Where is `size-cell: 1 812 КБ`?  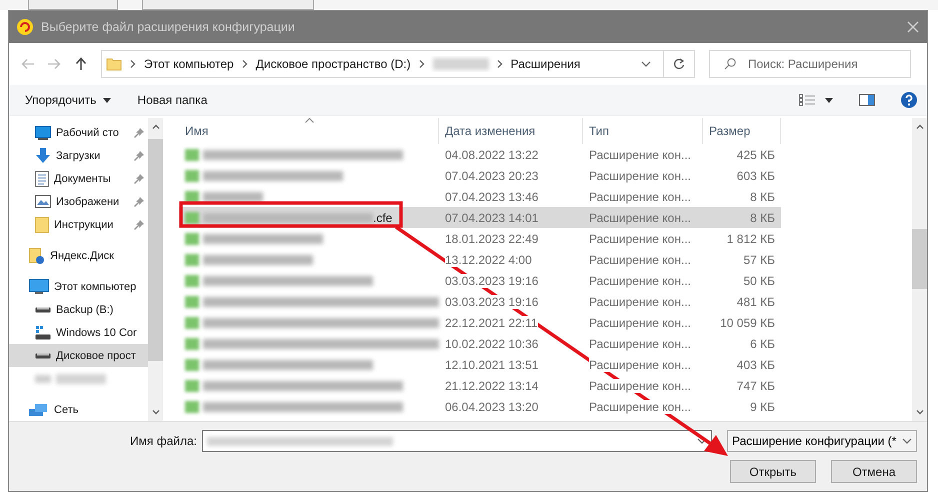 size-cell: 1 812 КБ is located at coordinates (750, 239).